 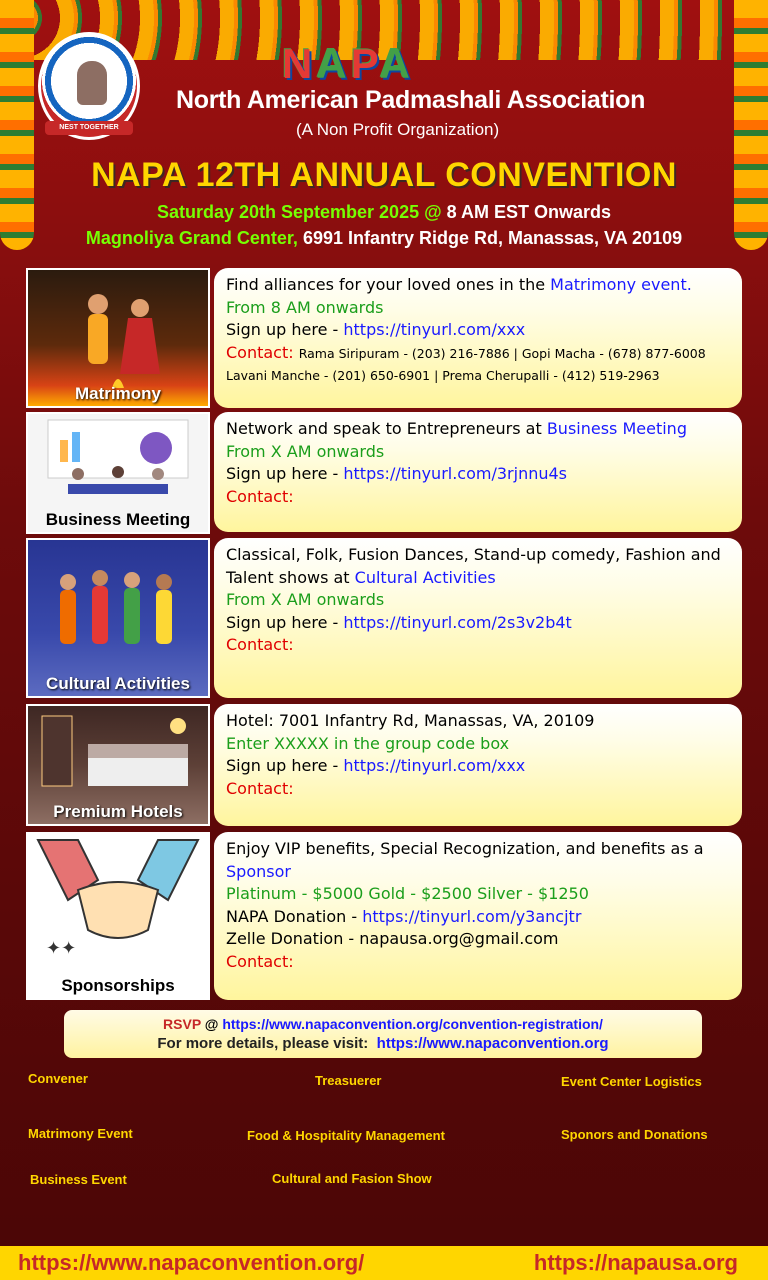 What do you see at coordinates (434, 329) in the screenshot?
I see `matrimony-signup-link: https://tinyurl.com/xxx` at bounding box center [434, 329].